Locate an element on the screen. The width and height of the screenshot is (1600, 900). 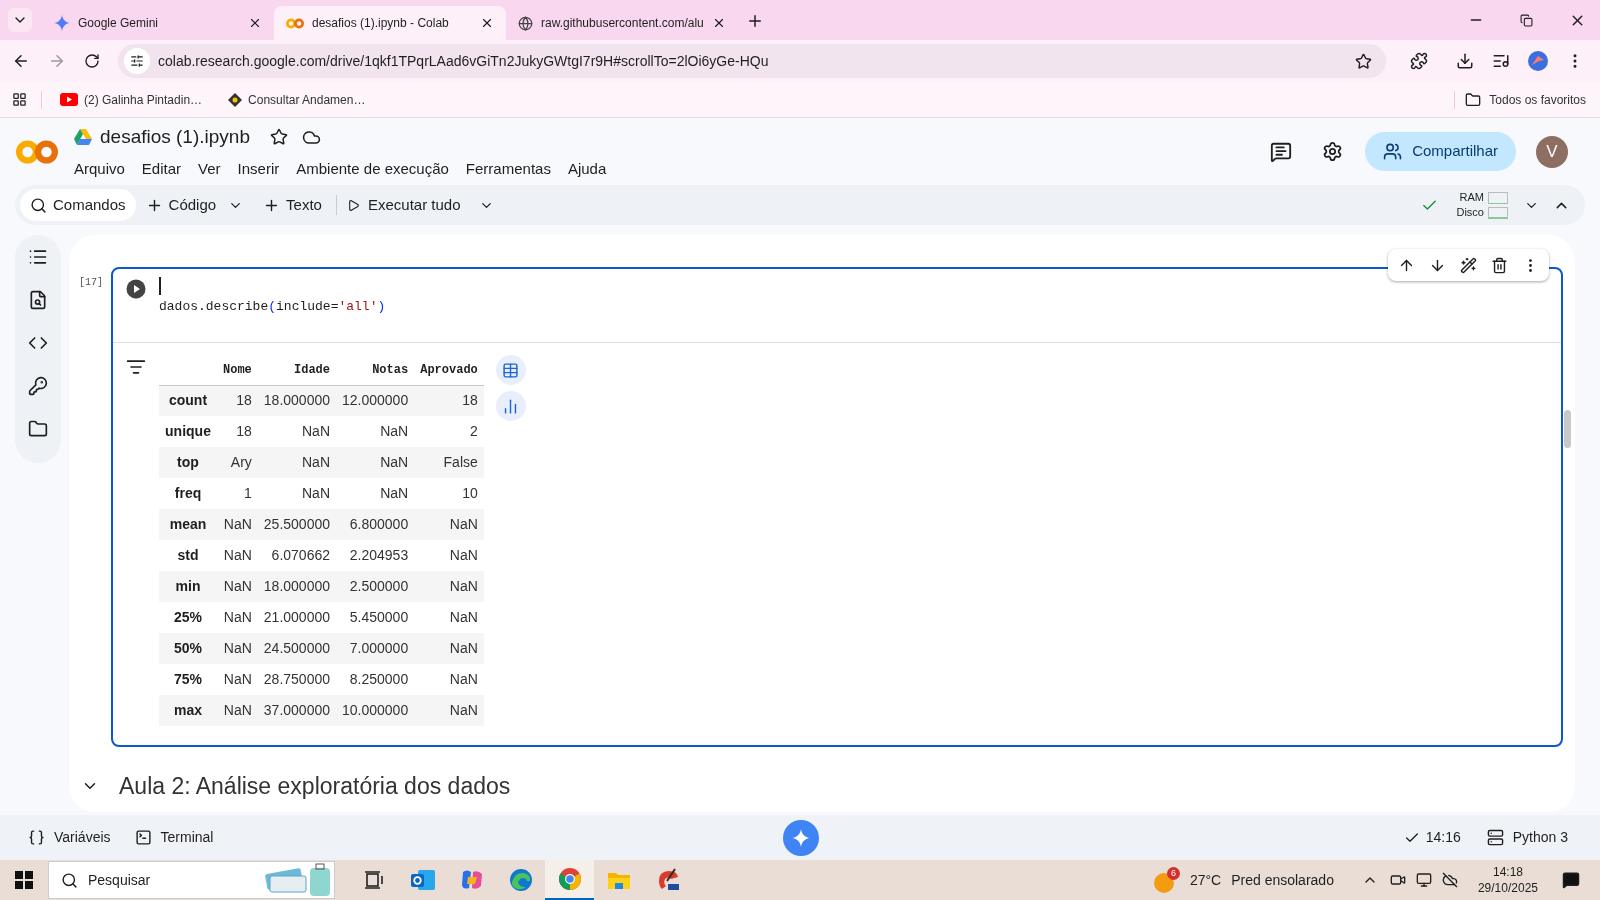
execution-status: 14:16 is located at coordinates (1432, 837).